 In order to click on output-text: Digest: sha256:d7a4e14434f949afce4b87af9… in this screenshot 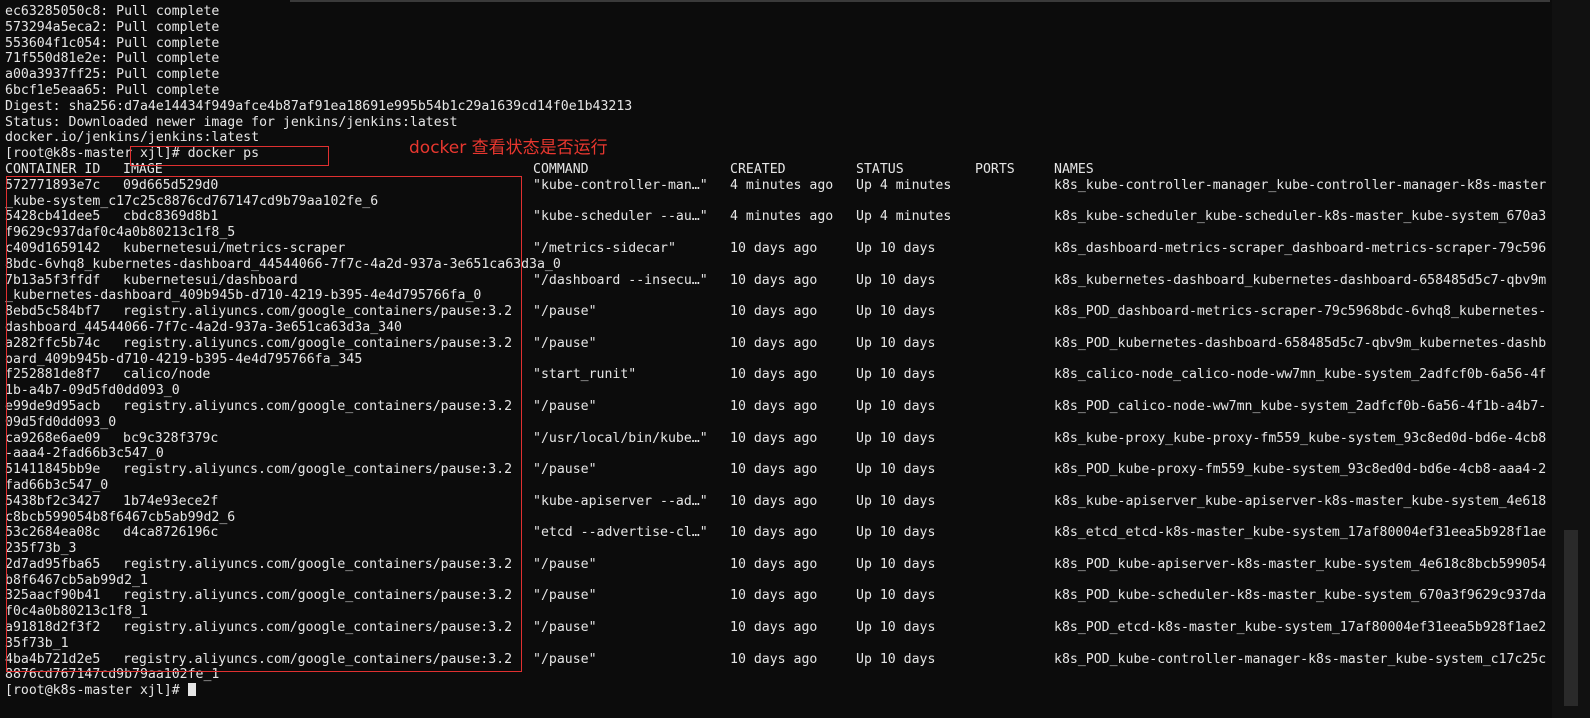, I will do `click(319, 106)`.